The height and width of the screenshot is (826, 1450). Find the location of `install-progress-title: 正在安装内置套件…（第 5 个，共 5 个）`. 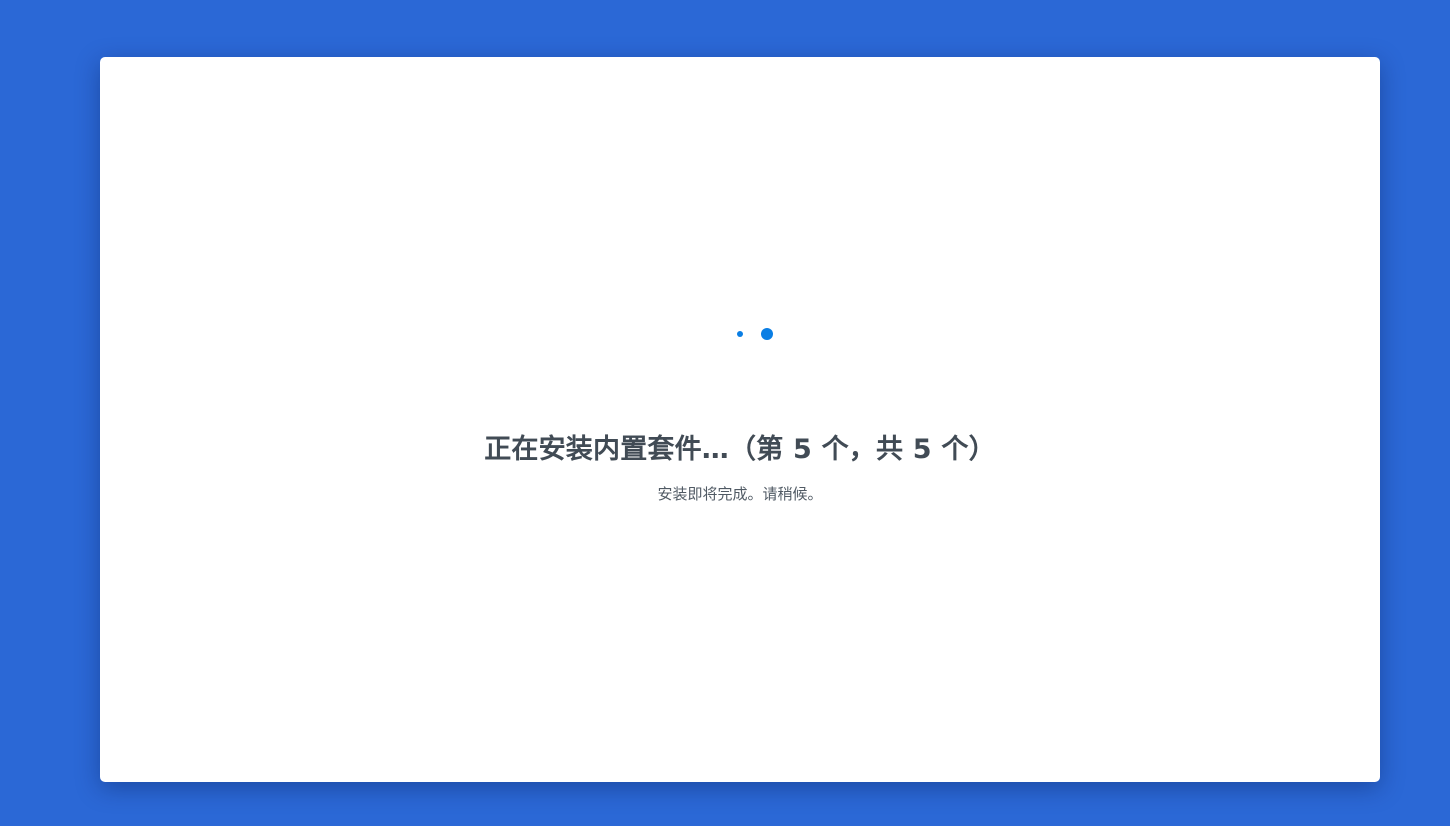

install-progress-title: 正在安装内置套件…（第 5 个，共 5 个） is located at coordinates (740, 449).